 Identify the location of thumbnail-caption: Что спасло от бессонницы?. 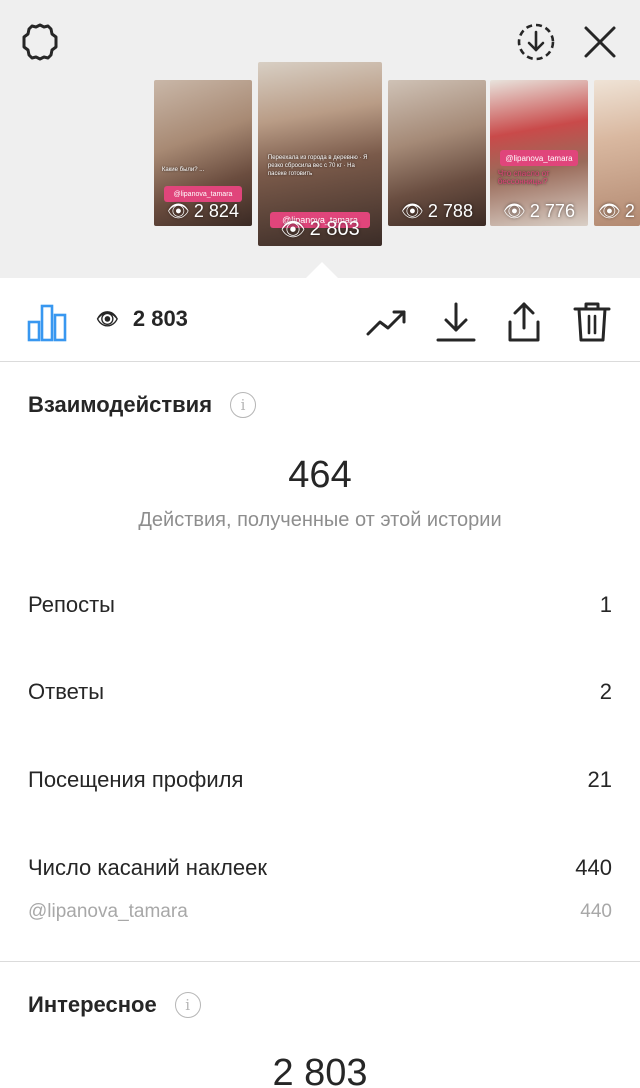
(523, 177).